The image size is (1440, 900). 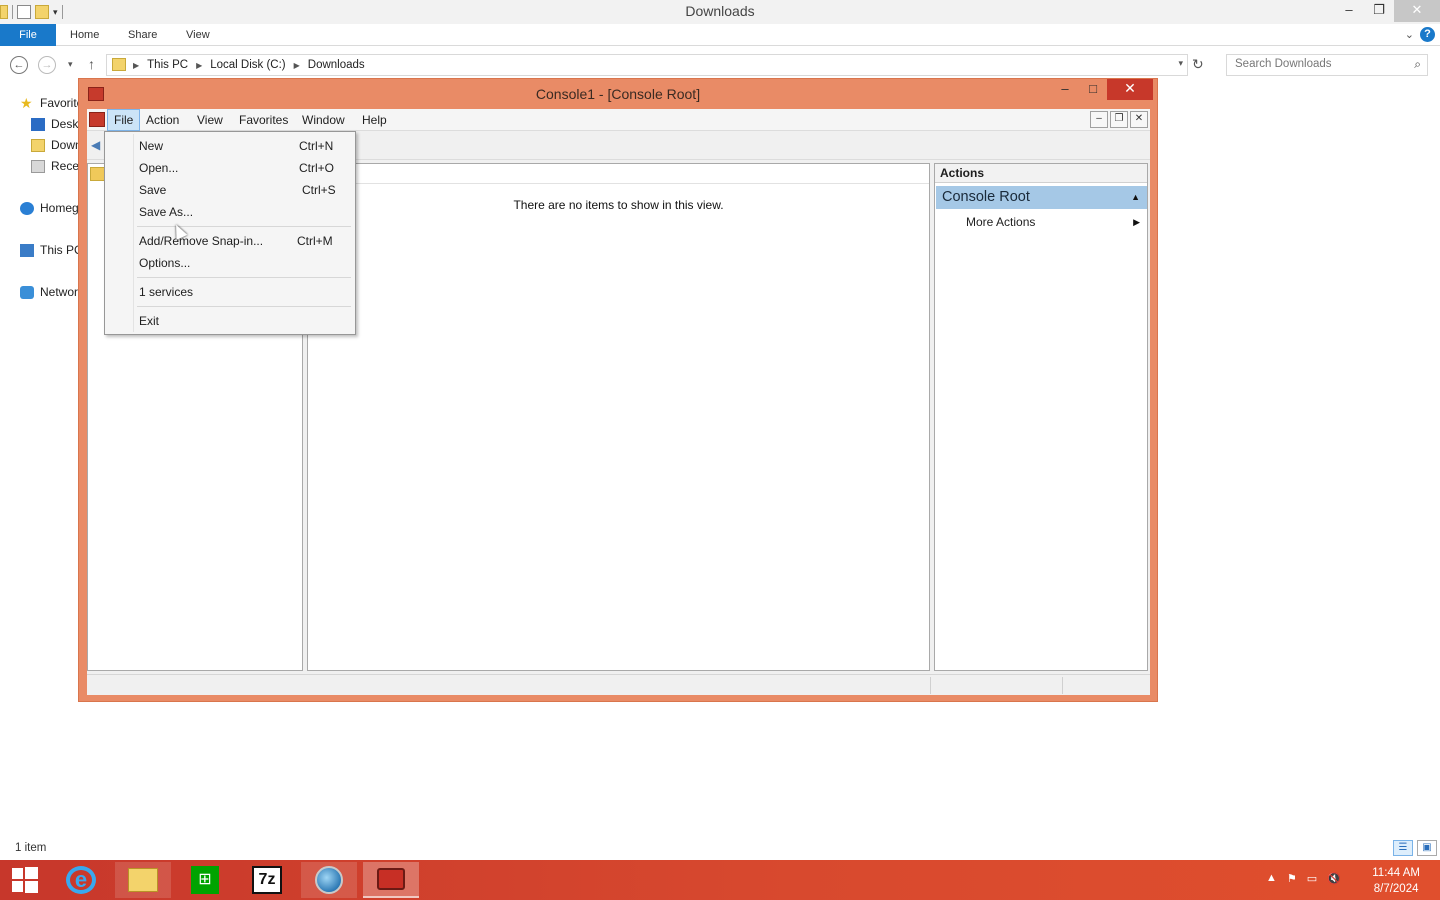 I want to click on large-icons-view-icon: ▣, so click(x=1427, y=848).